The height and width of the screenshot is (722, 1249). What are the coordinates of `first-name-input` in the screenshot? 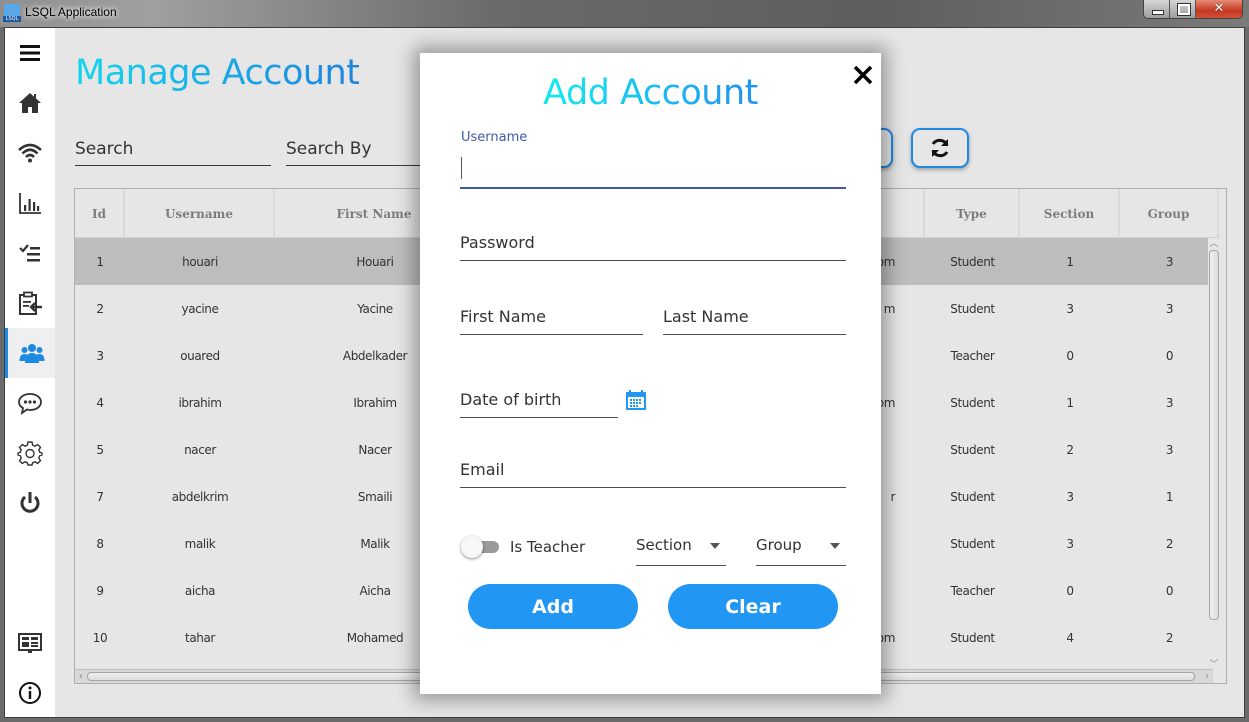 It's located at (551, 320).